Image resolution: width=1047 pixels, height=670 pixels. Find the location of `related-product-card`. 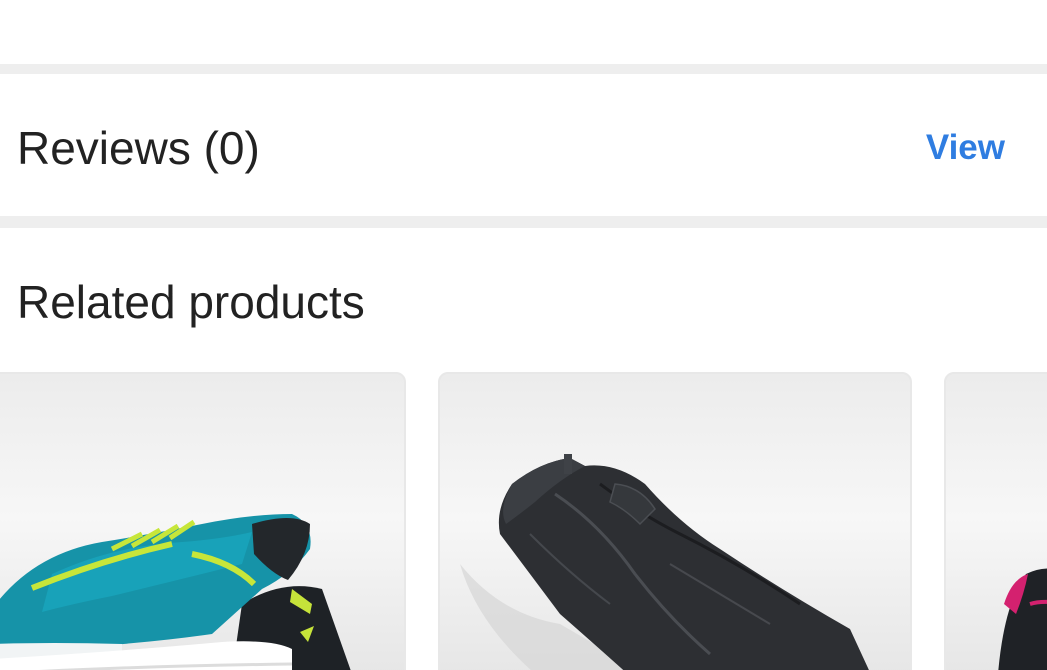

related-product-card is located at coordinates (995, 521).